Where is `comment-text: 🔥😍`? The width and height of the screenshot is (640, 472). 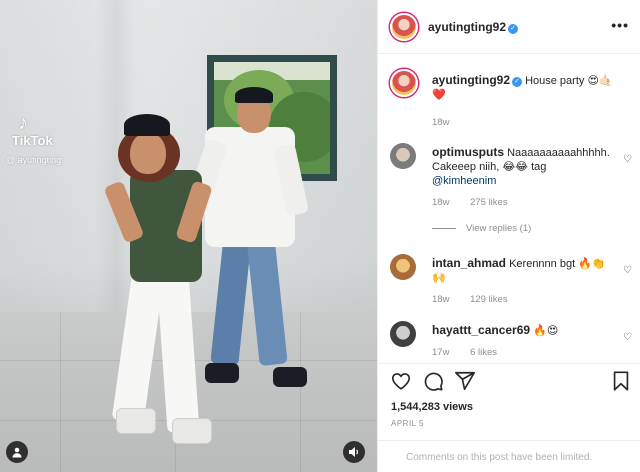
comment-text: 🔥😍 is located at coordinates (546, 331).